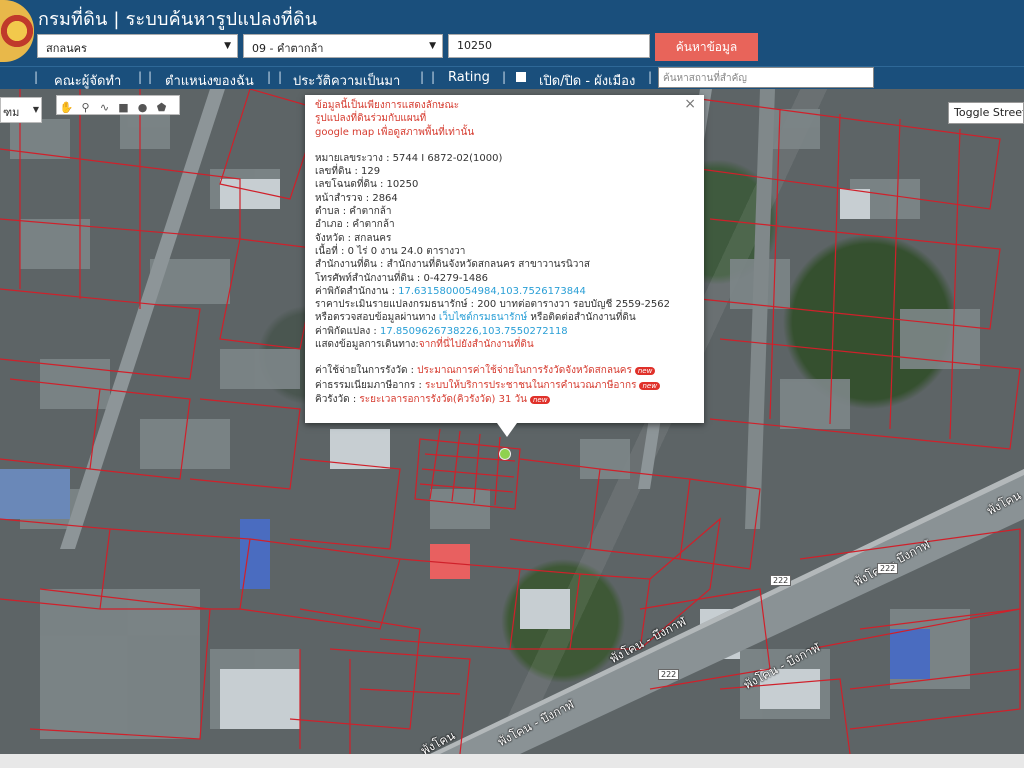 The height and width of the screenshot is (768, 1024). What do you see at coordinates (706, 47) in the screenshot?
I see `search-button: ค้นหาข้อมูล` at bounding box center [706, 47].